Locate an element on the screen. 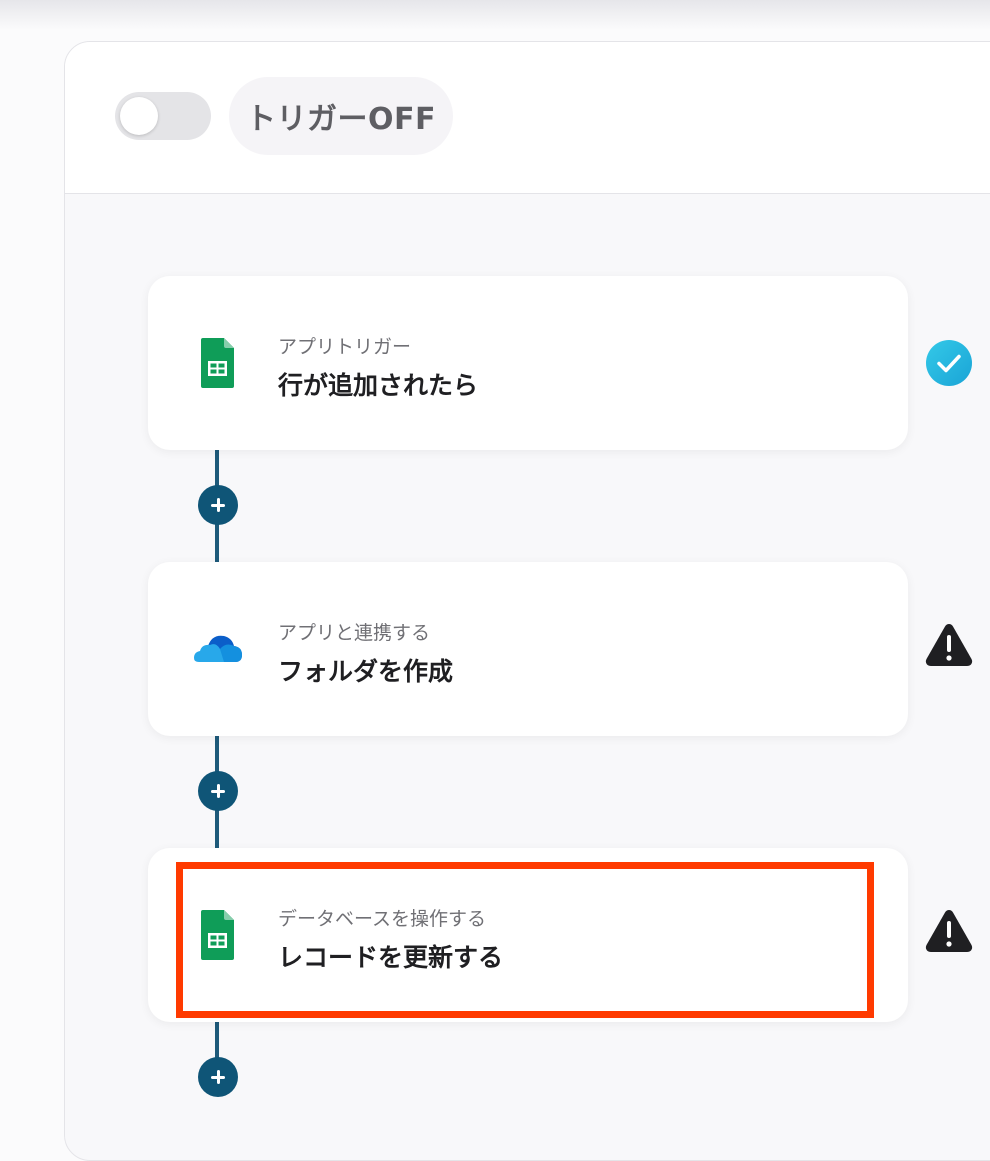  top-shadow is located at coordinates (495, 15).